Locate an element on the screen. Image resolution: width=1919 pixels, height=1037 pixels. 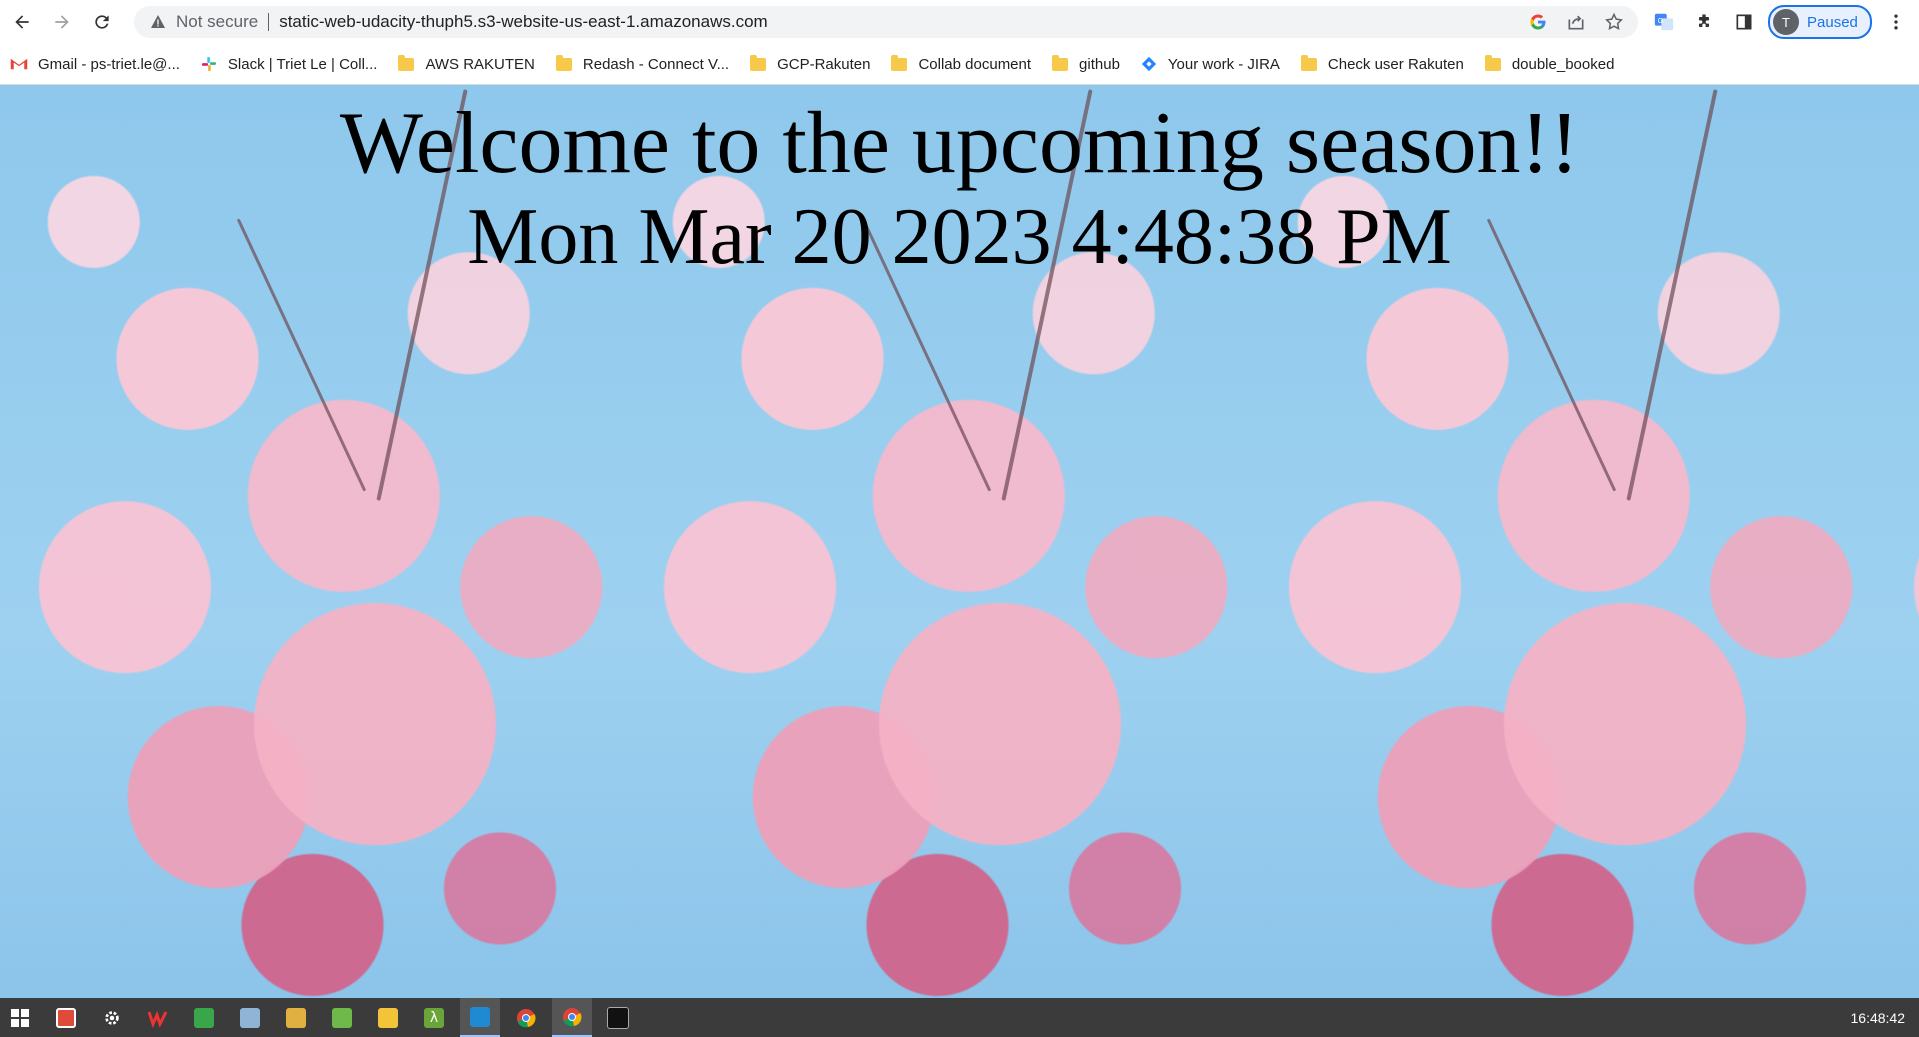
warning-icon is located at coordinates (158, 22).